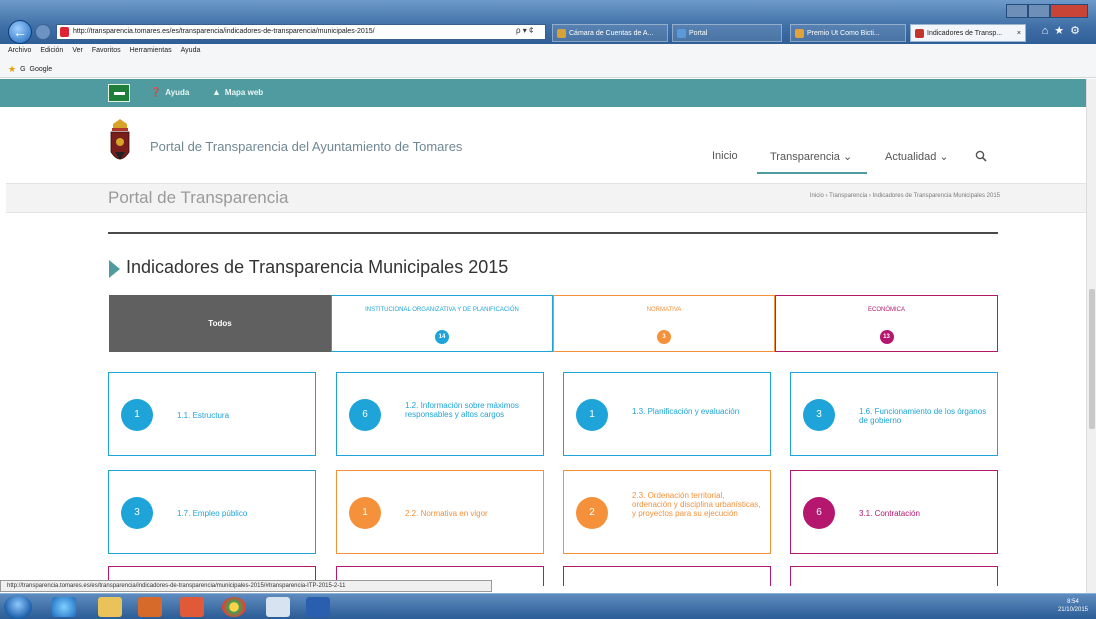 This screenshot has width=1096, height=619. Describe the element at coordinates (1092, 359) in the screenshot. I see `scrollbar-thumb` at that location.